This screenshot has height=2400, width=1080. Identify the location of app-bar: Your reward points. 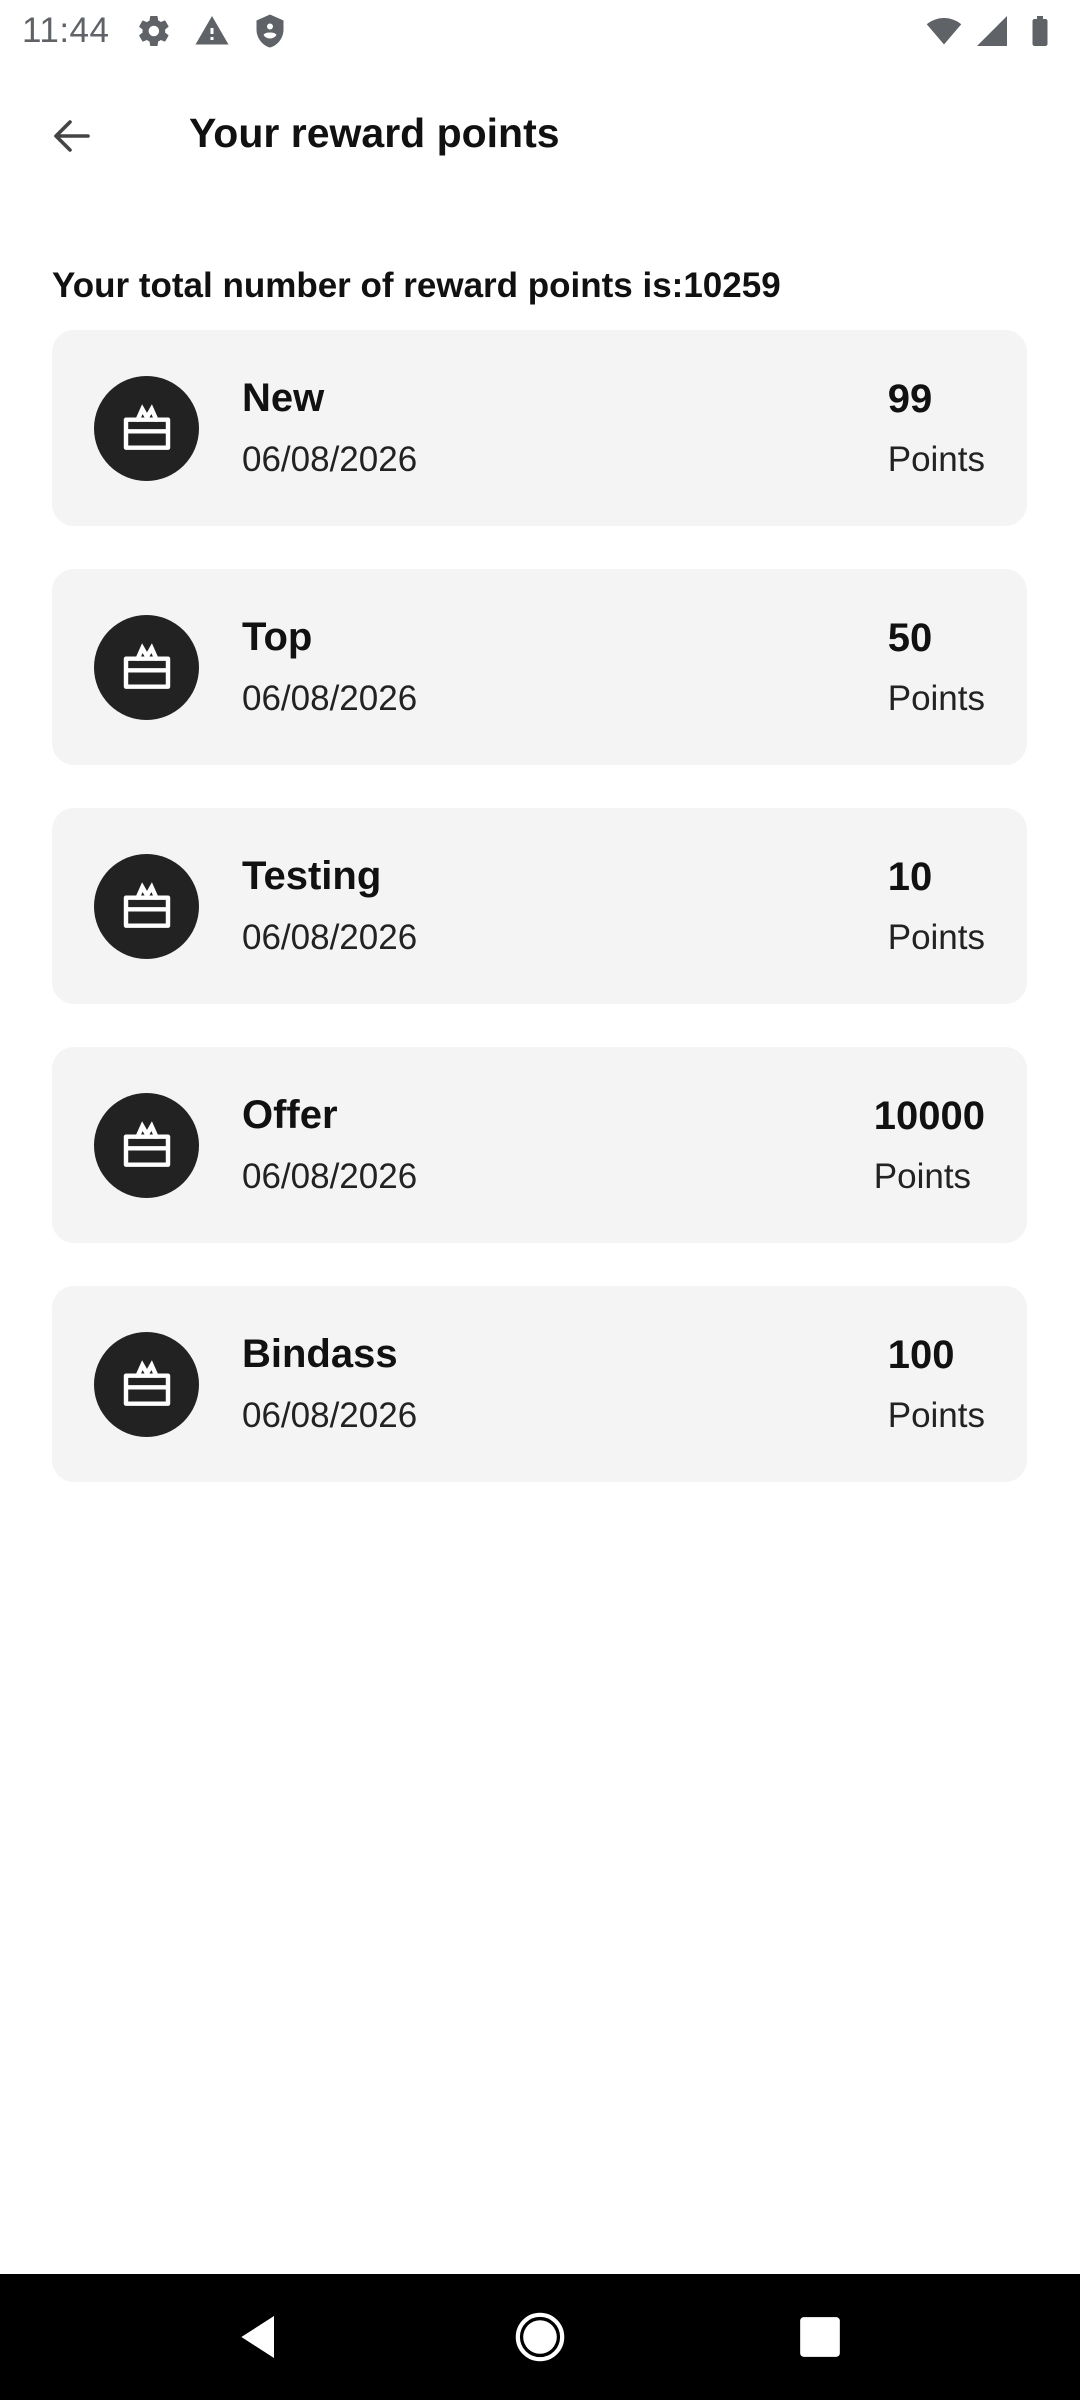
(540, 136).